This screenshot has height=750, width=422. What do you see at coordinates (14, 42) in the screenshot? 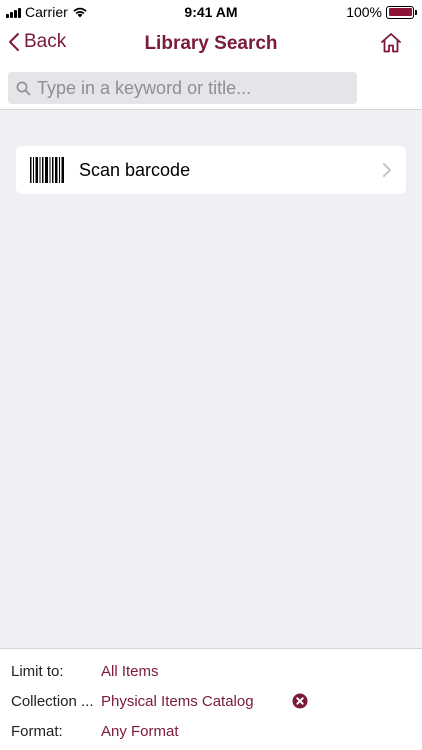
I see `chevron-left-icon` at bounding box center [14, 42].